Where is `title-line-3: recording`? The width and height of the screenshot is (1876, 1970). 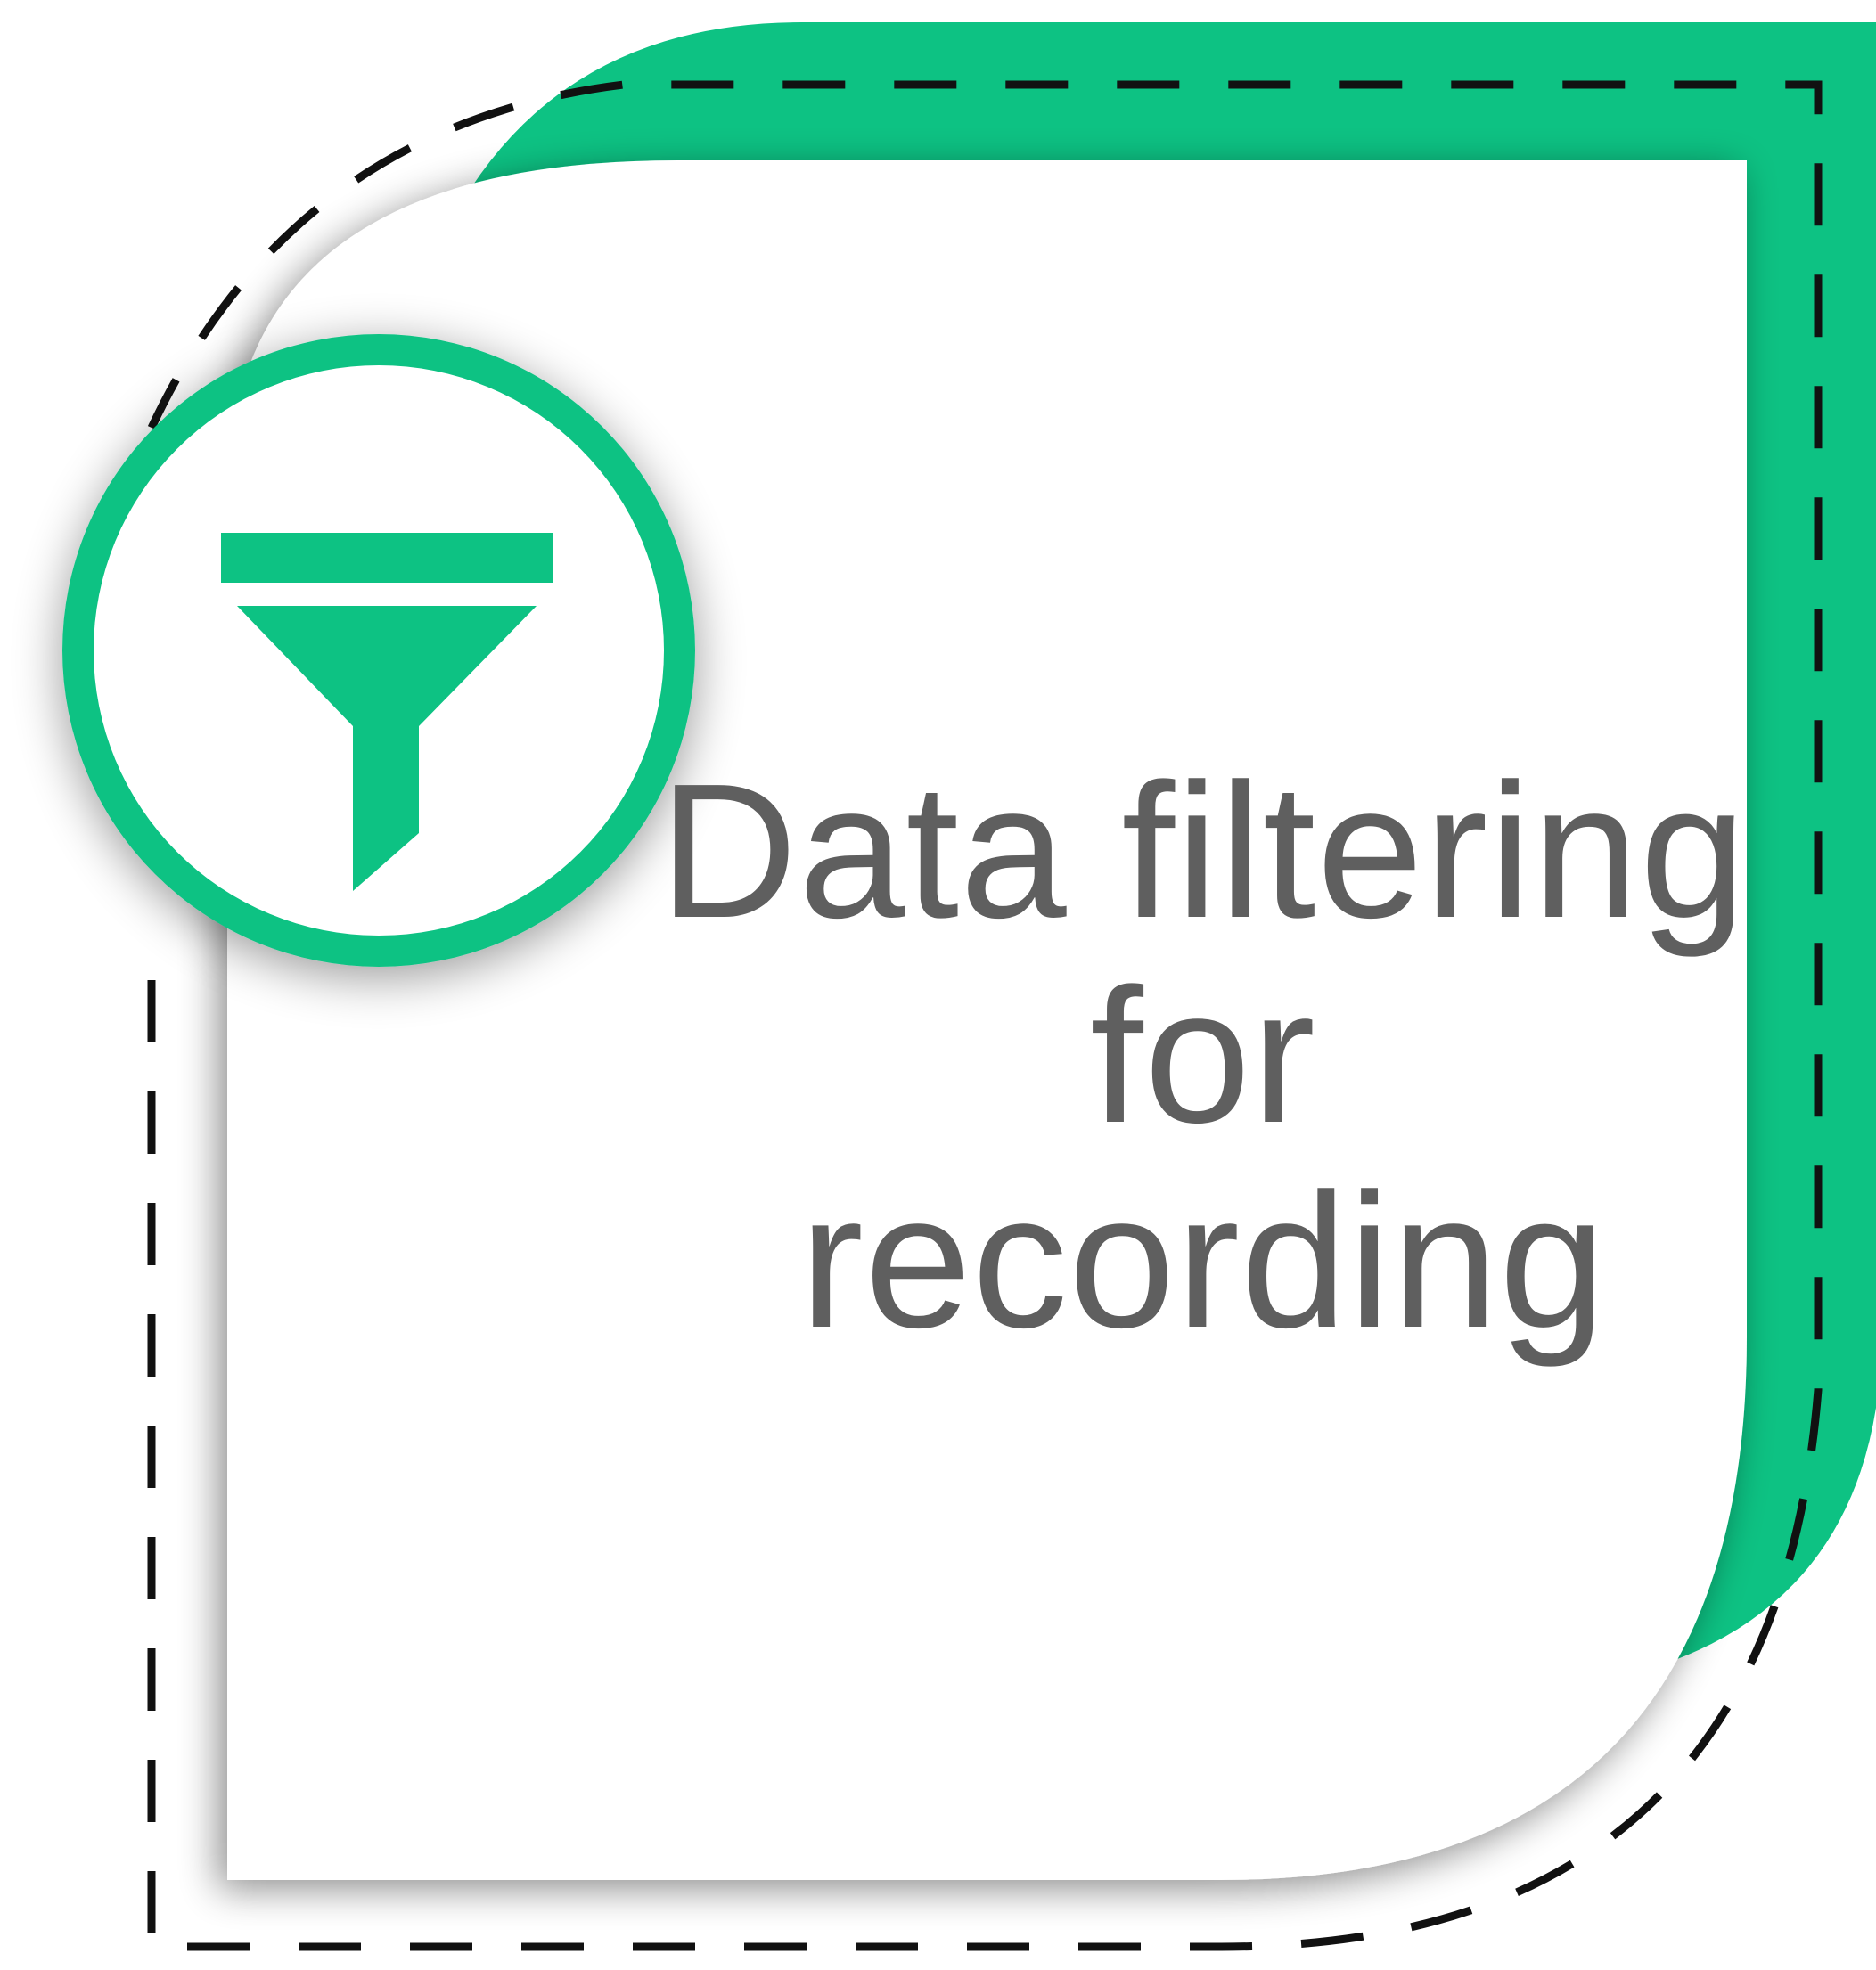 title-line-3: recording is located at coordinates (1203, 1261).